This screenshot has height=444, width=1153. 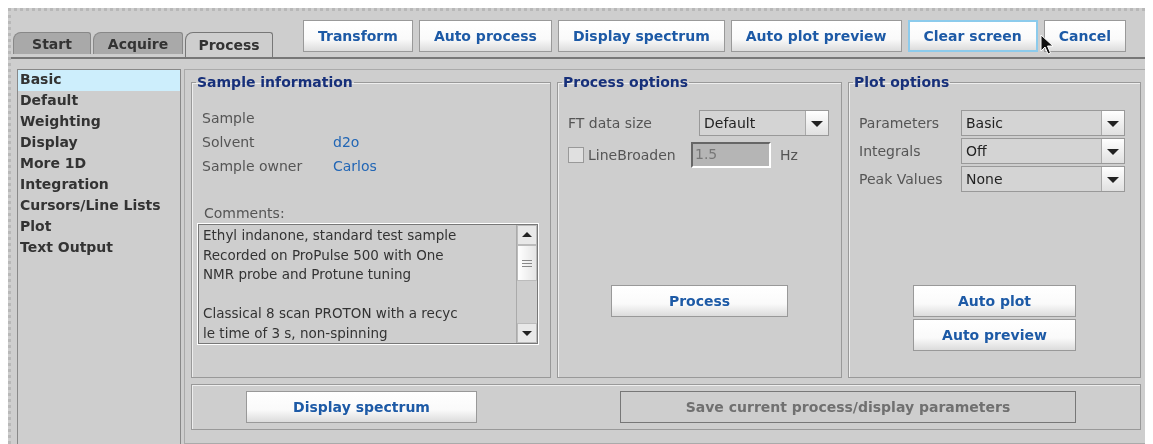 I want to click on group-title: Plot options, so click(x=902, y=82).